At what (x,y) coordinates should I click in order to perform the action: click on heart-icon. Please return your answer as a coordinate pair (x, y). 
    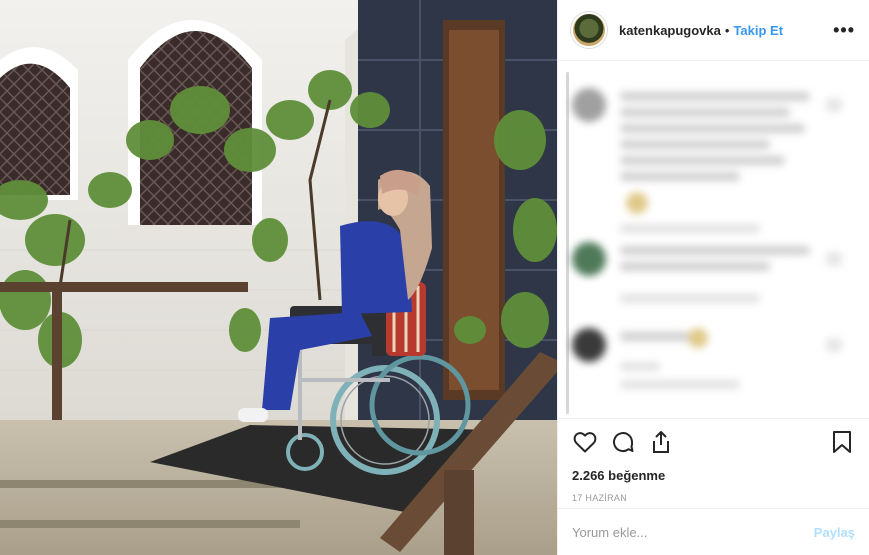
    Looking at the image, I should click on (585, 442).